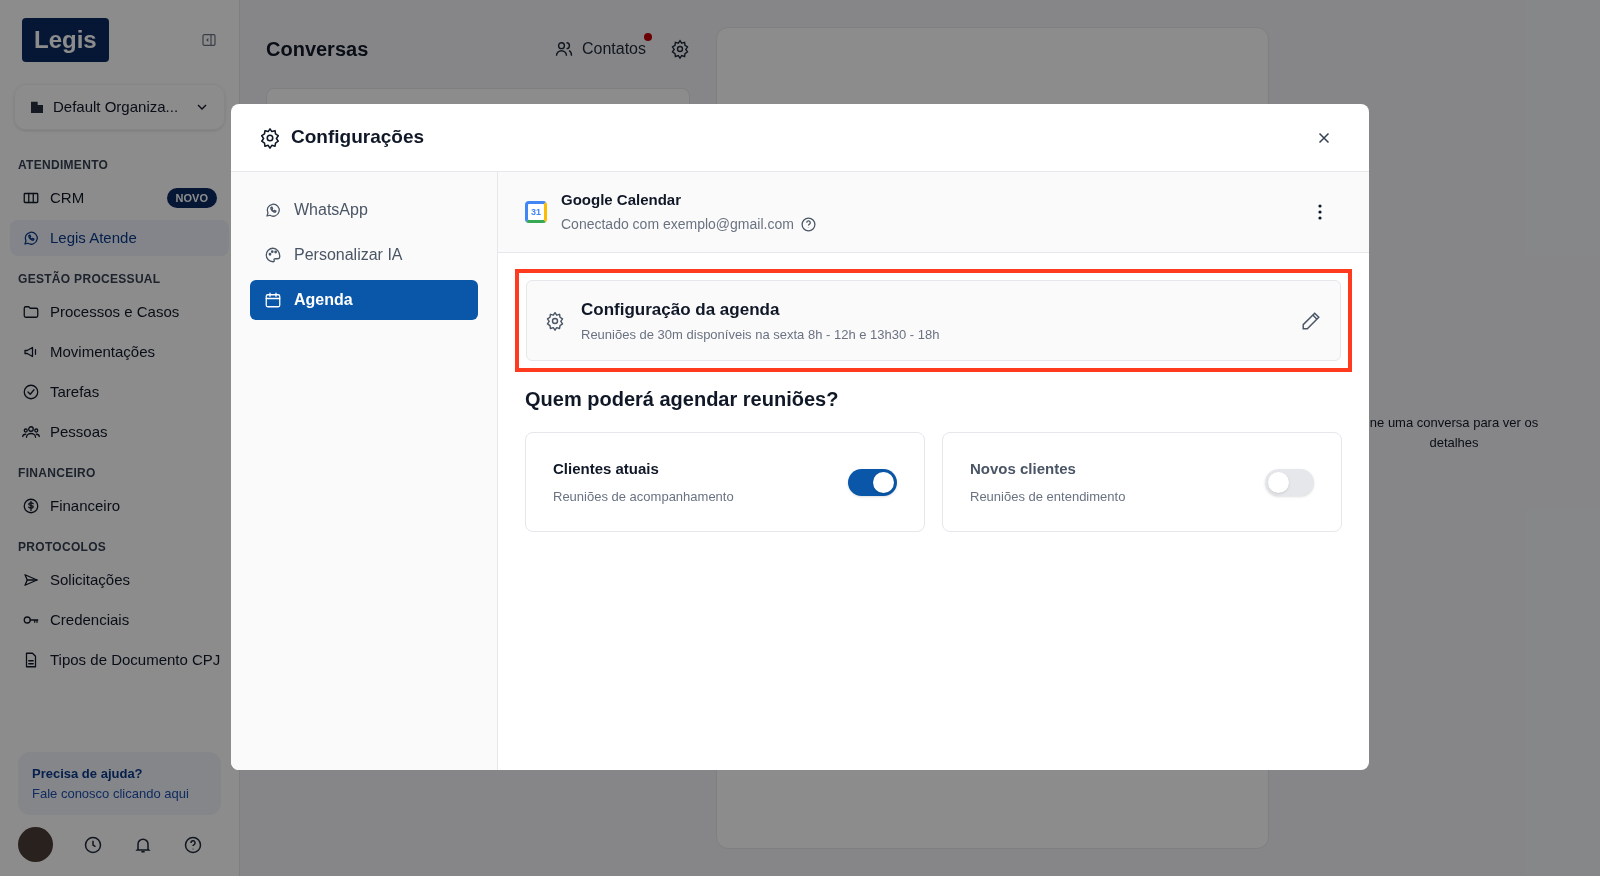  Describe the element at coordinates (57, 473) in the screenshot. I see `section-heading: FINANCEIRO` at that location.